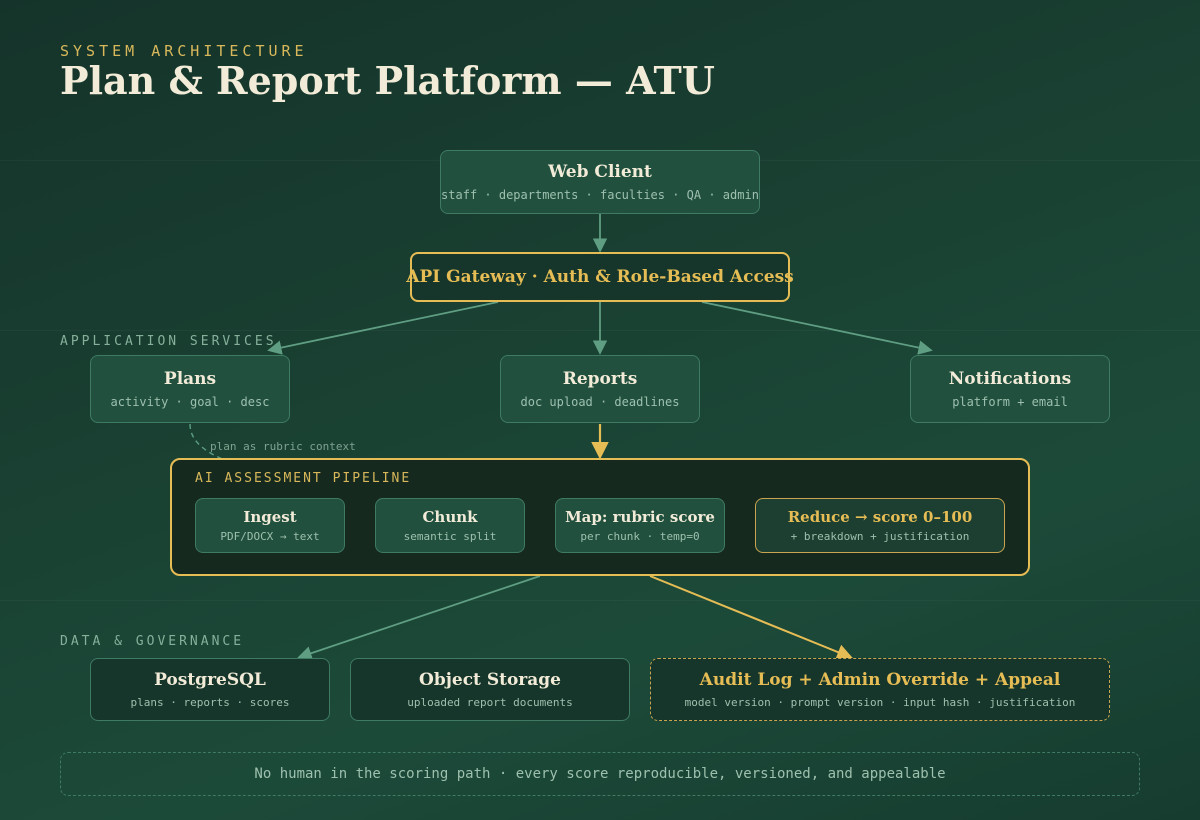 The image size is (1200, 820). What do you see at coordinates (152, 641) in the screenshot?
I see `section-label-data: DATA & GOVERNANCE` at bounding box center [152, 641].